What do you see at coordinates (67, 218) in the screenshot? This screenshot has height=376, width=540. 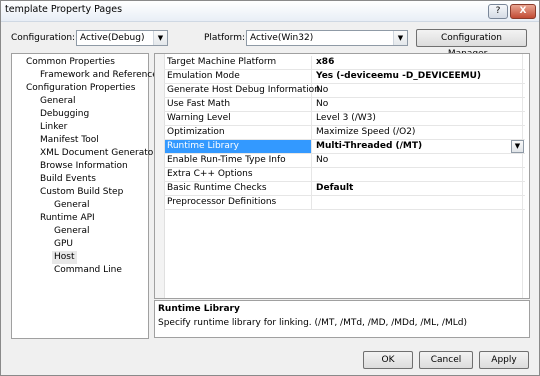 I see `tree-item-runtime-api: Runtime API` at bounding box center [67, 218].